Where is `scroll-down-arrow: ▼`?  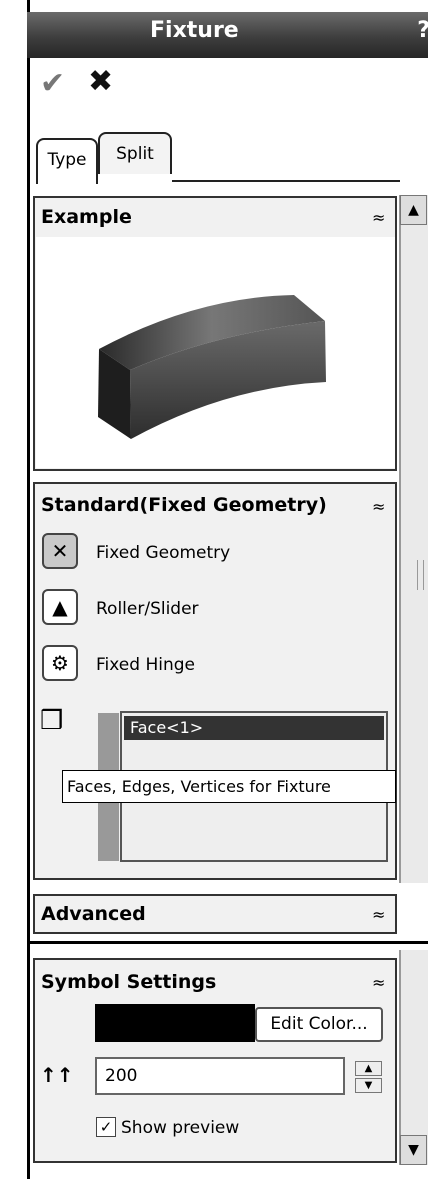
scroll-down-arrow: ▼ is located at coordinates (413, 1150).